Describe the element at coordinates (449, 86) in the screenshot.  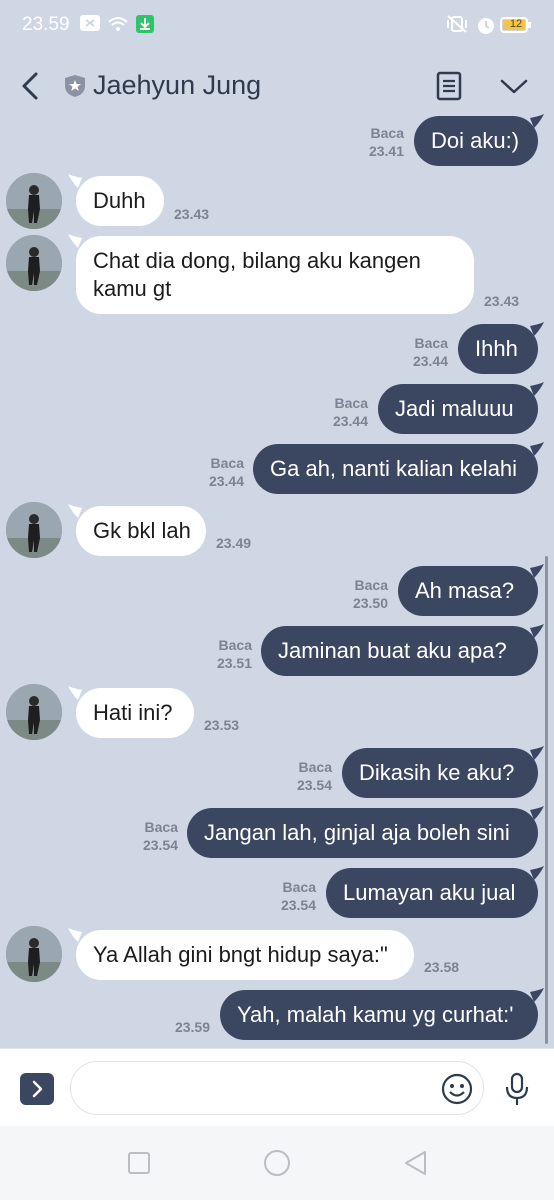
I see `notes-icon` at that location.